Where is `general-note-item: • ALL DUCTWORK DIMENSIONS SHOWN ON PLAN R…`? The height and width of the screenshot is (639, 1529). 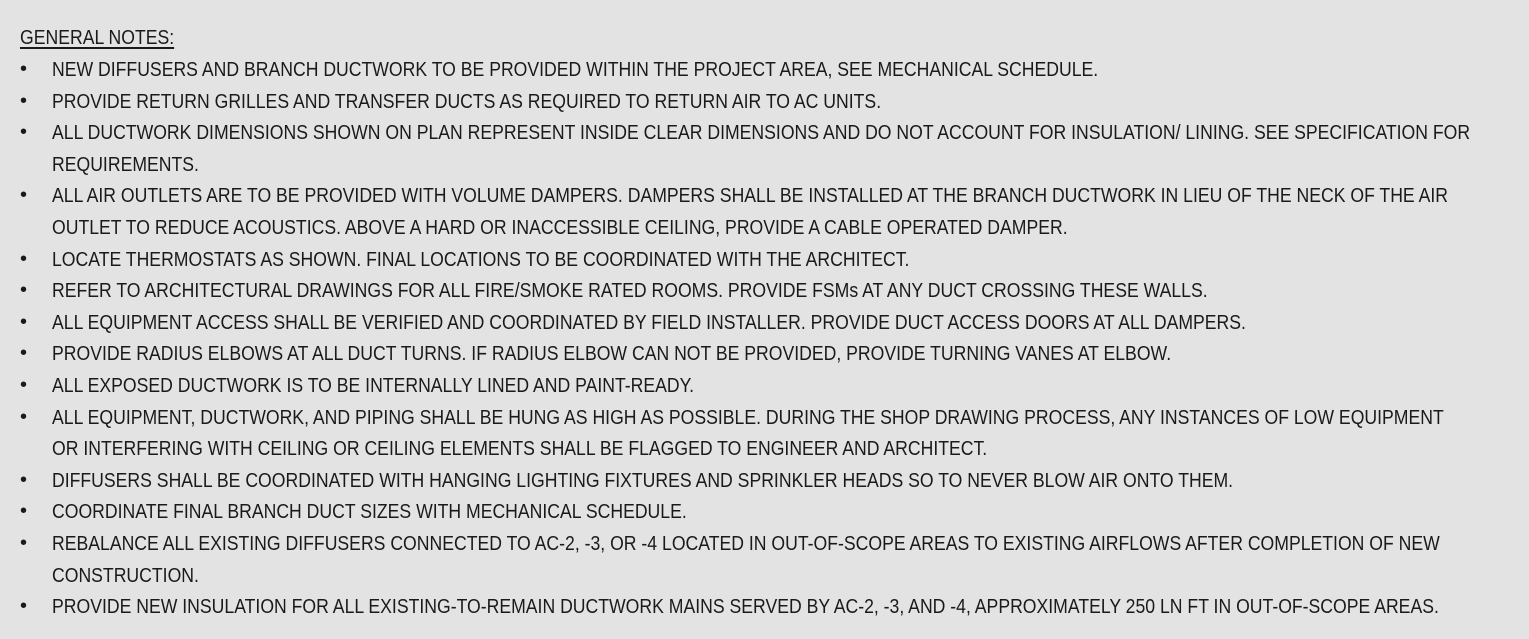
general-note-item: • ALL DUCTWORK DIMENSIONS SHOWN ON PLAN R… is located at coordinates (770, 148).